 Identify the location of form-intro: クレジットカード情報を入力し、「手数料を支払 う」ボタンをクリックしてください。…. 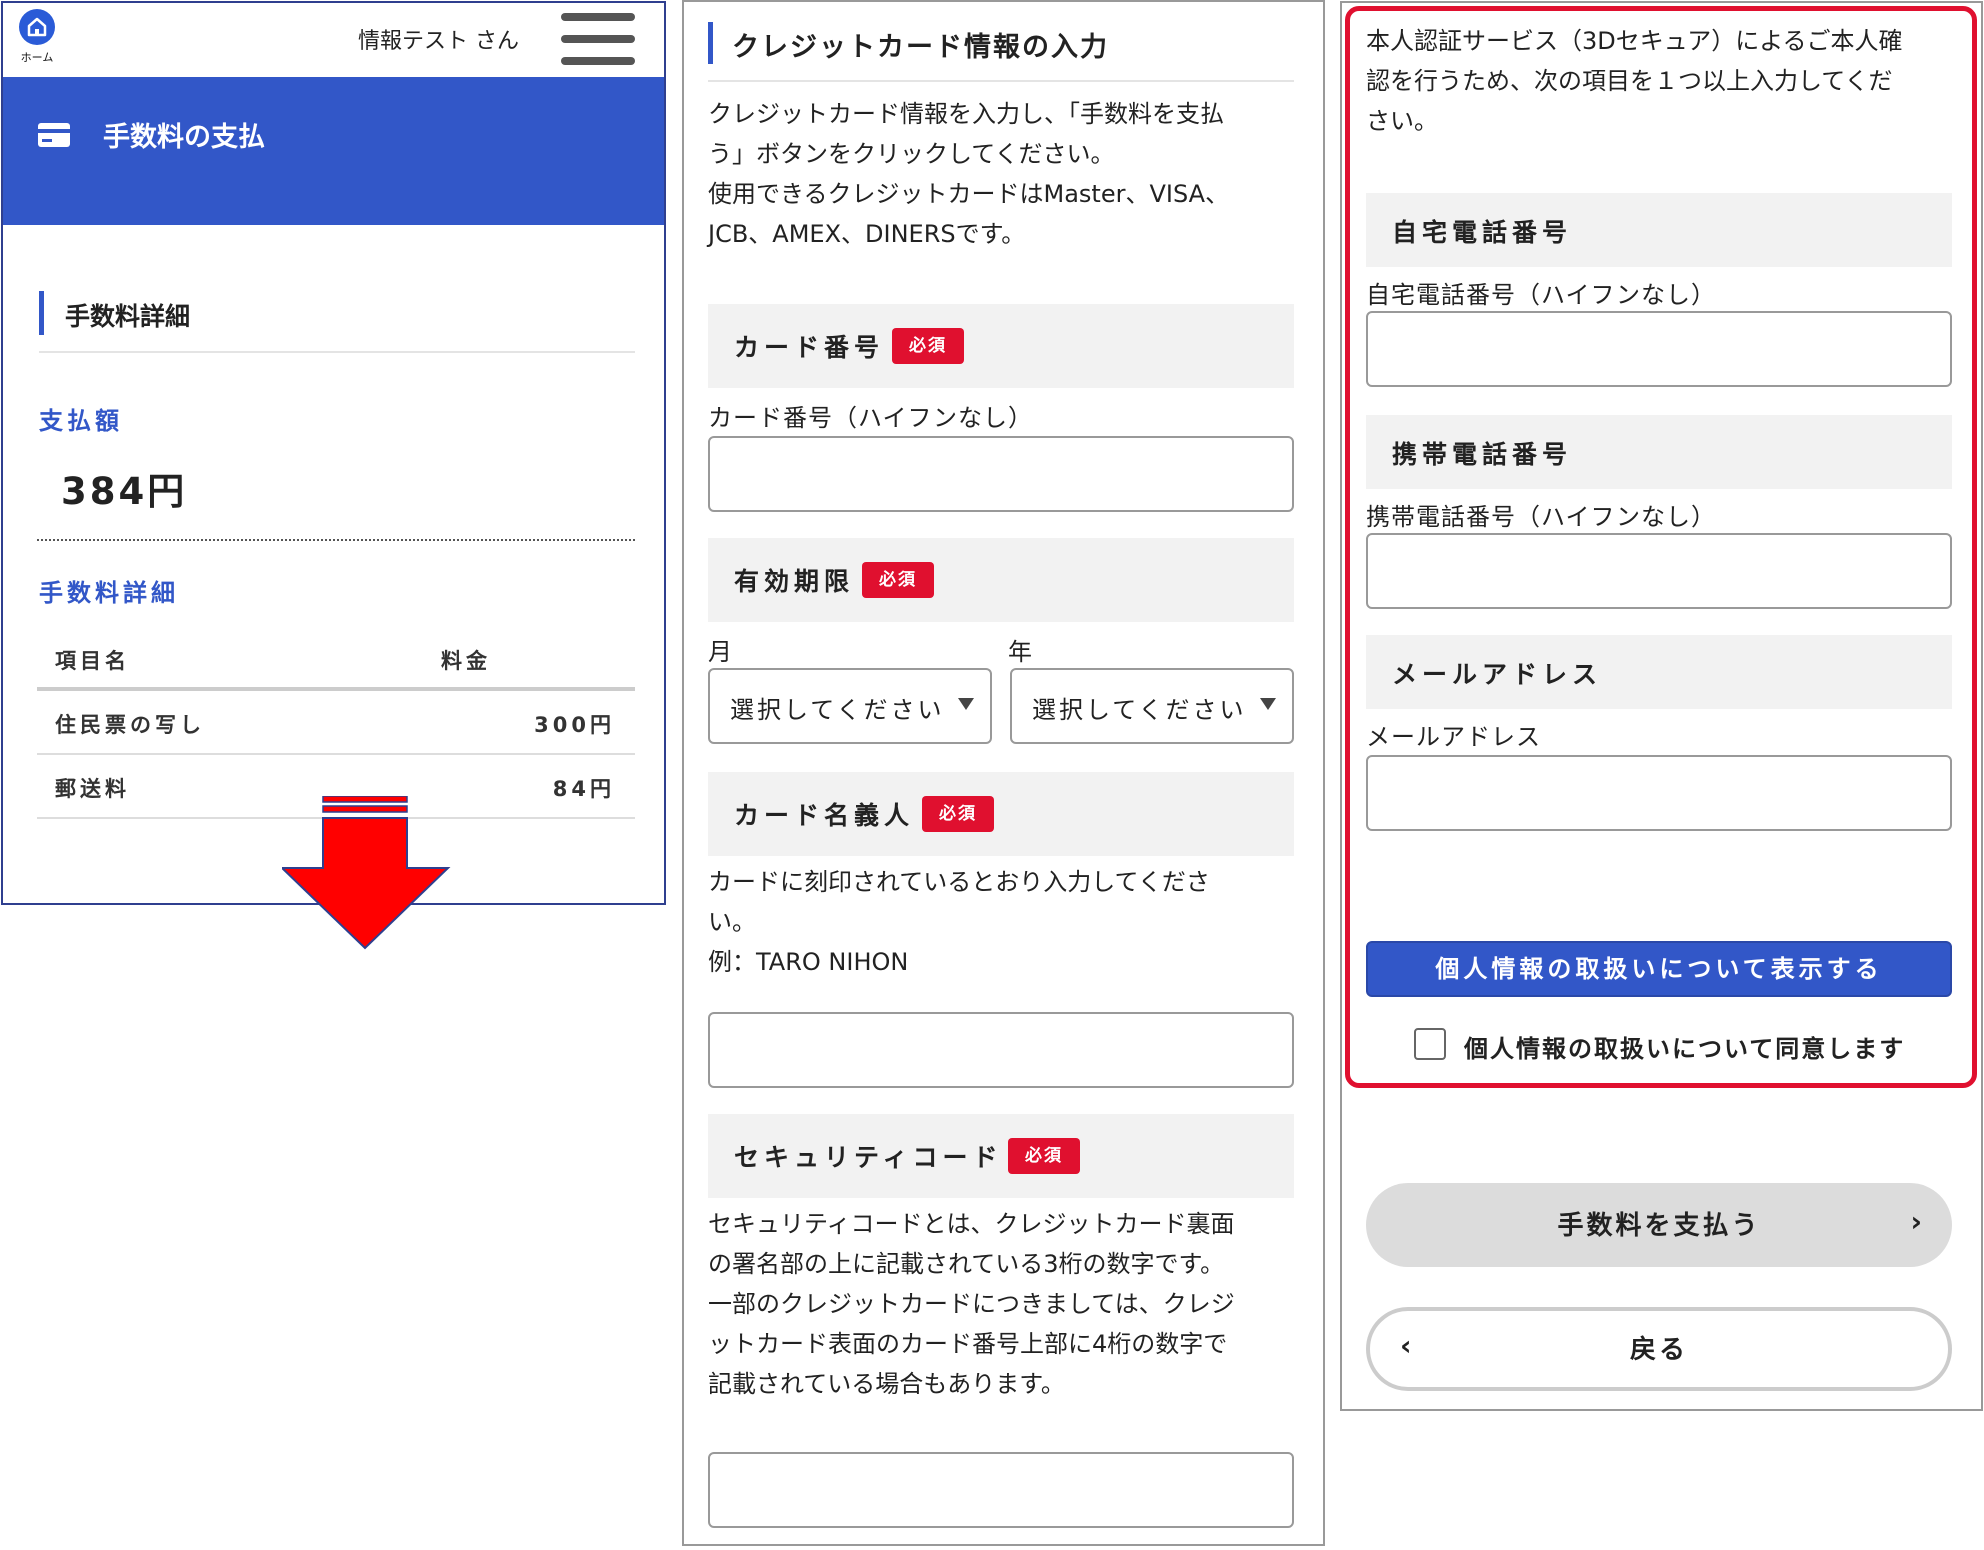
(1008, 174).